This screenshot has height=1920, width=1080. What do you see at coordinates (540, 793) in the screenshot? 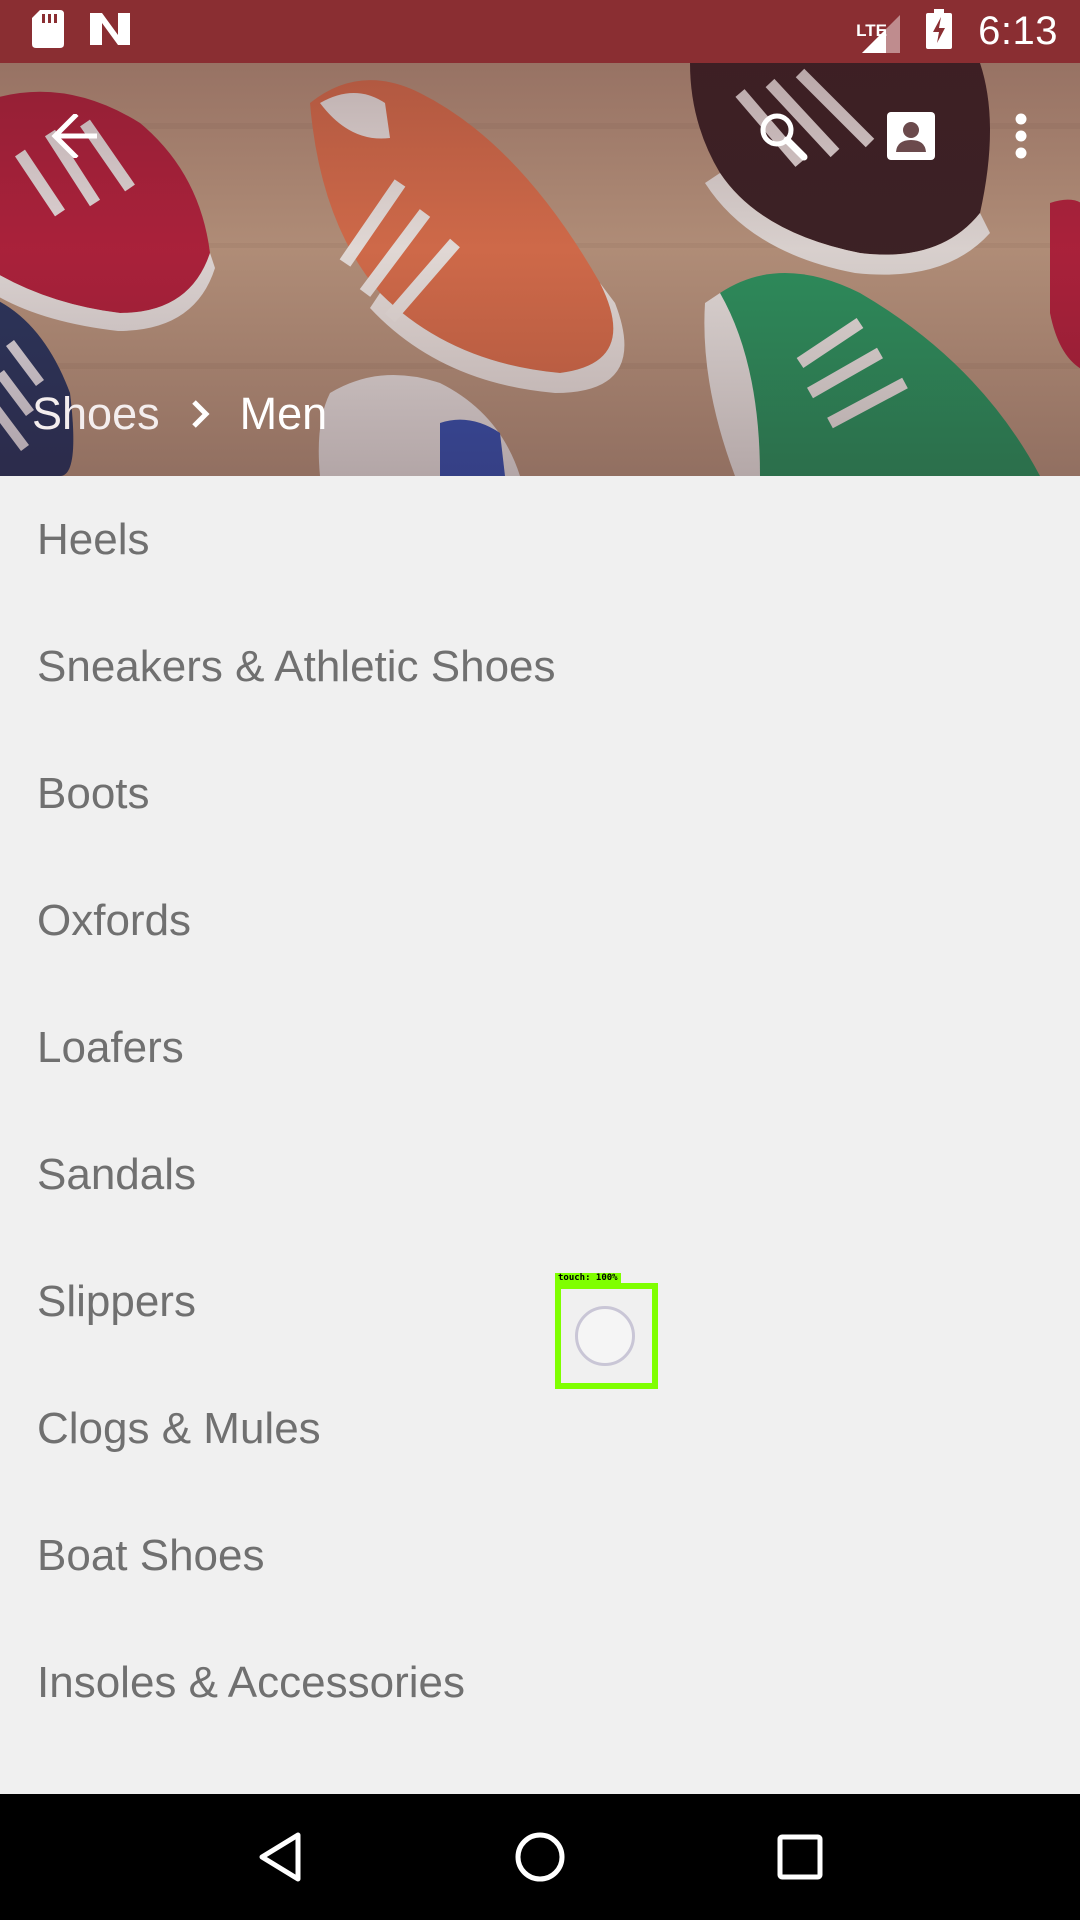
I see `list-item: Boots` at bounding box center [540, 793].